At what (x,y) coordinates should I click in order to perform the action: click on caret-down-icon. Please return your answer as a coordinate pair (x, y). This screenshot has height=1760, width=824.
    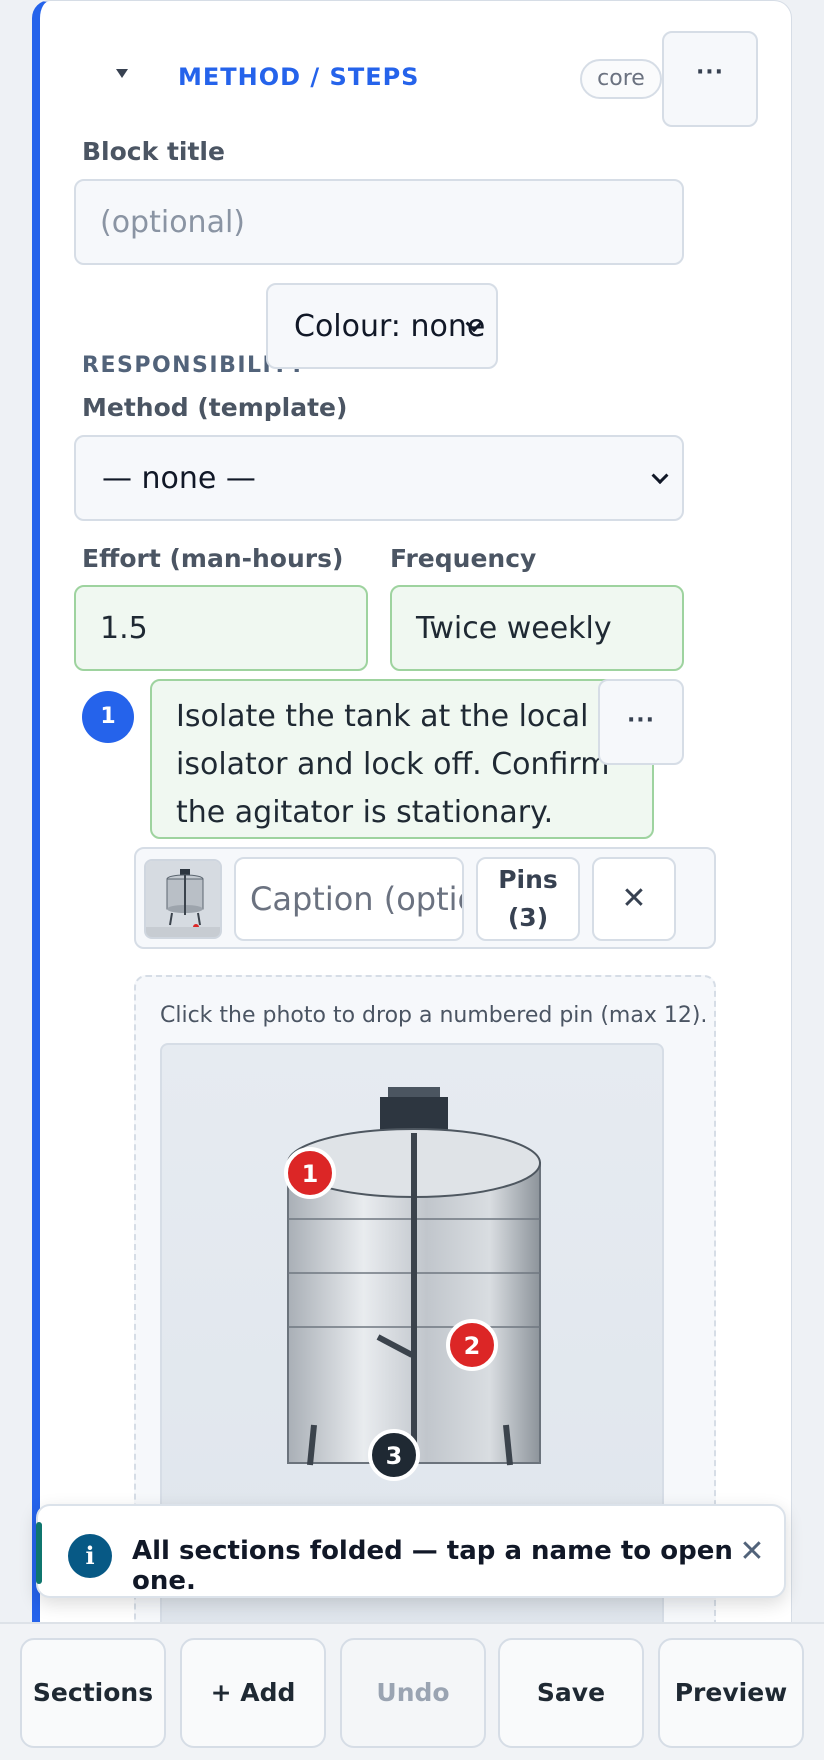
    Looking at the image, I should click on (122, 73).